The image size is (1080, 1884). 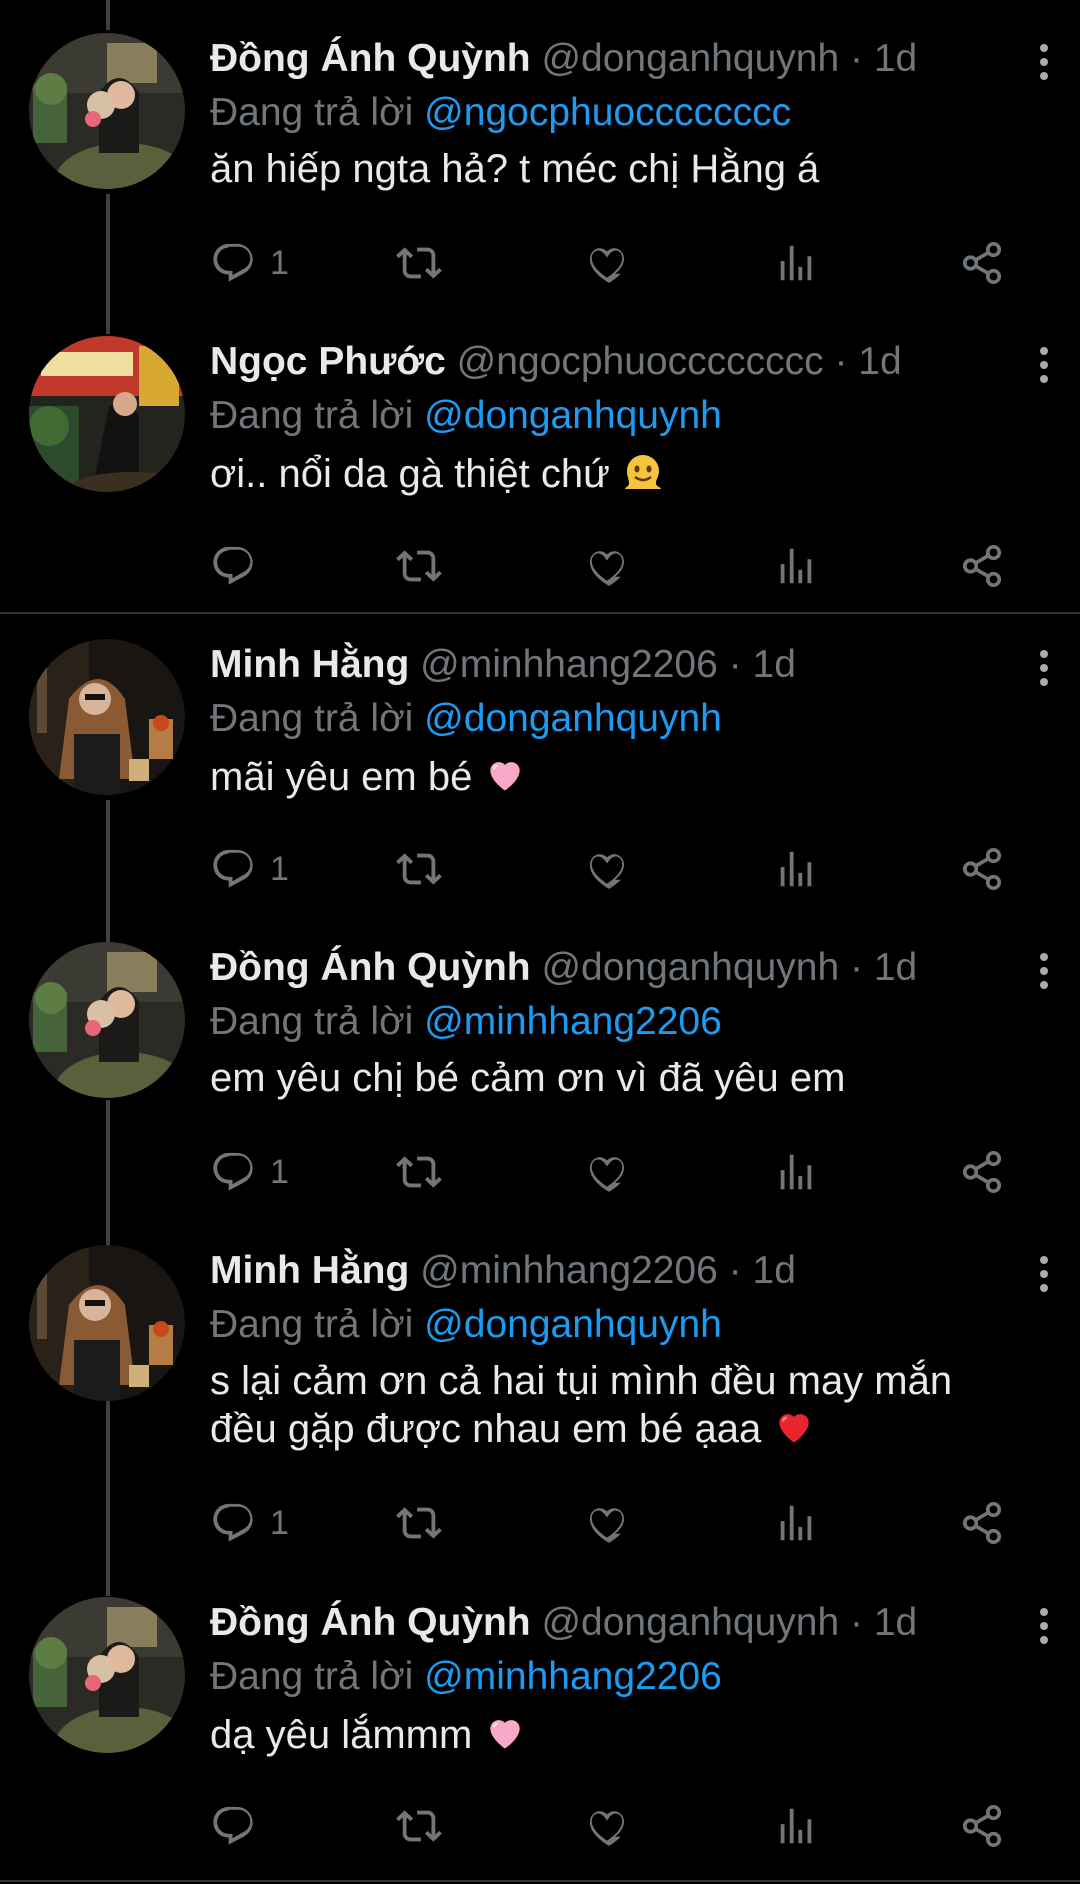 I want to click on tweet-text-container: mãi yêu em bé, so click(x=630, y=776).